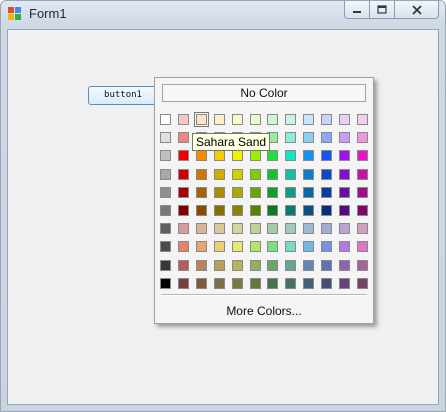 This screenshot has width=446, height=412. What do you see at coordinates (357, 10) in the screenshot?
I see `minimize-button` at bounding box center [357, 10].